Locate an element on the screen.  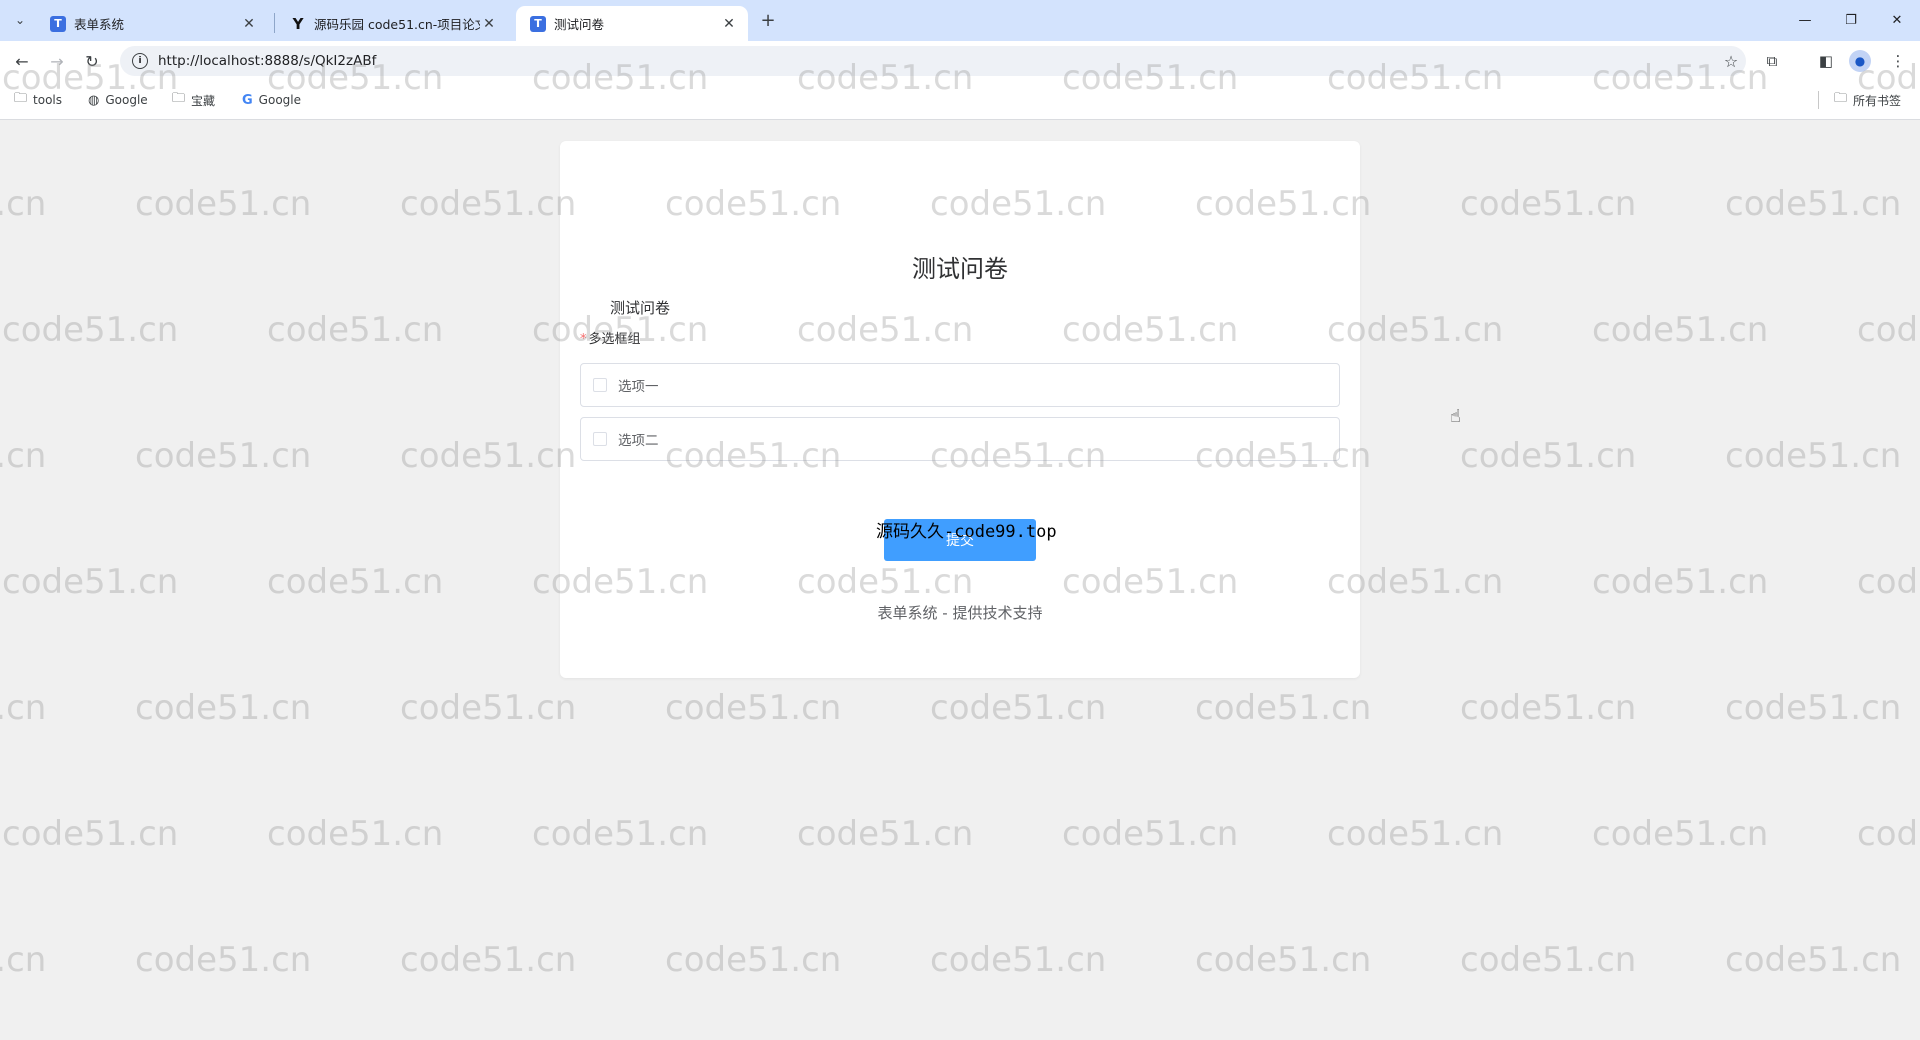
question-label: * 多选框组 is located at coordinates (610, 337).